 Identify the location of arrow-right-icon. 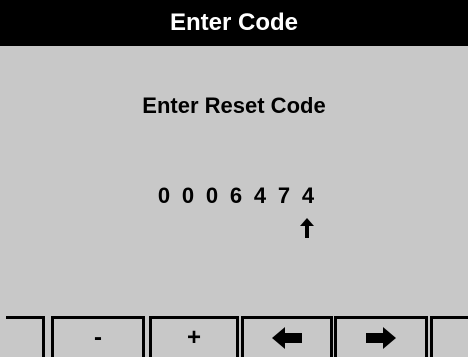
(381, 338).